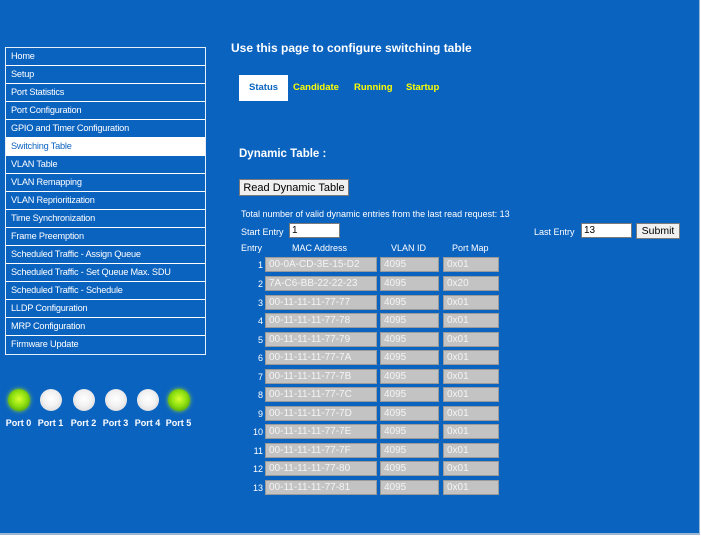 This screenshot has width=701, height=536. Describe the element at coordinates (178, 400) in the screenshot. I see `led-on-icon` at that location.